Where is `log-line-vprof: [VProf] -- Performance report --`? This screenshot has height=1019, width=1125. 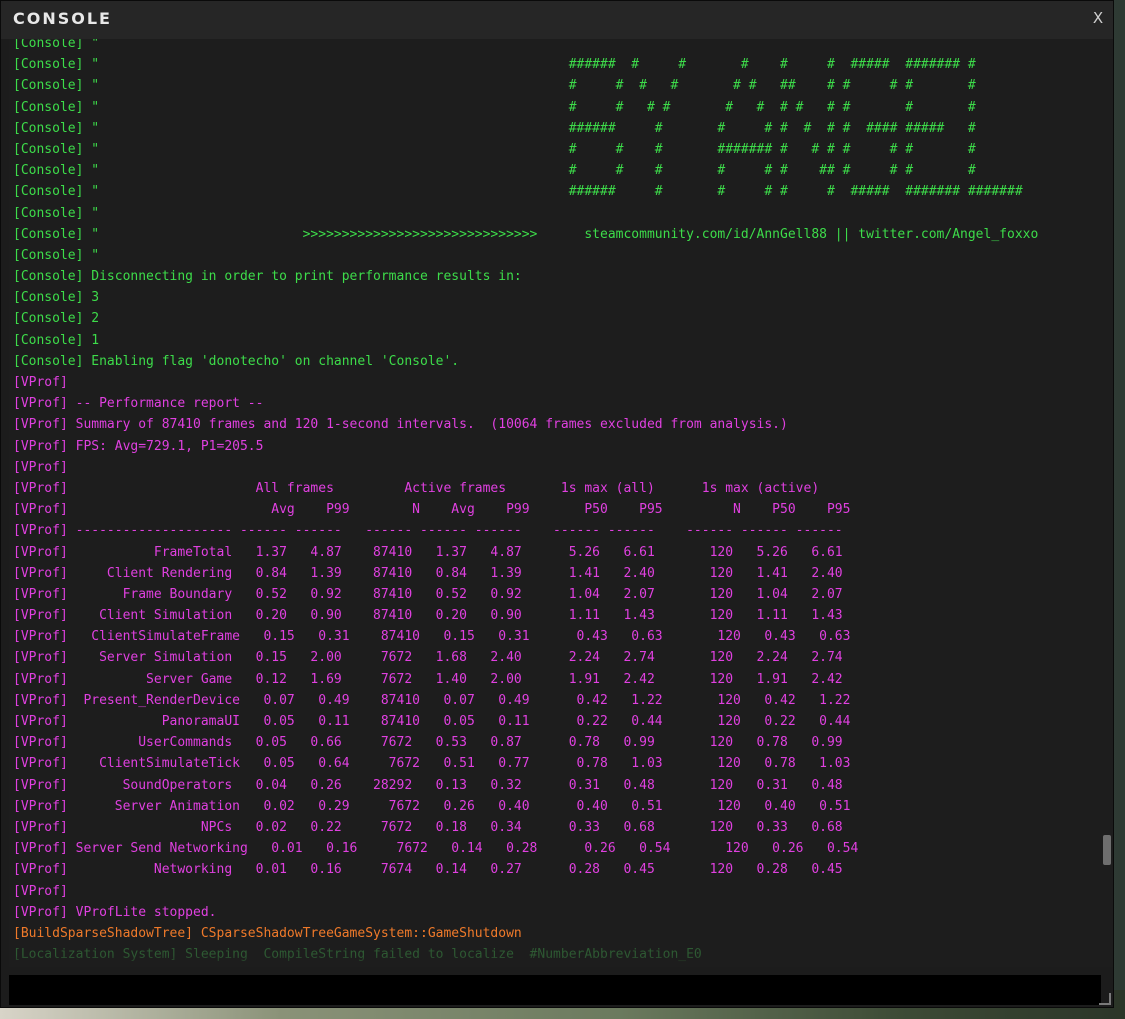 log-line-vprof: [VProf] -- Performance report -- is located at coordinates (138, 404).